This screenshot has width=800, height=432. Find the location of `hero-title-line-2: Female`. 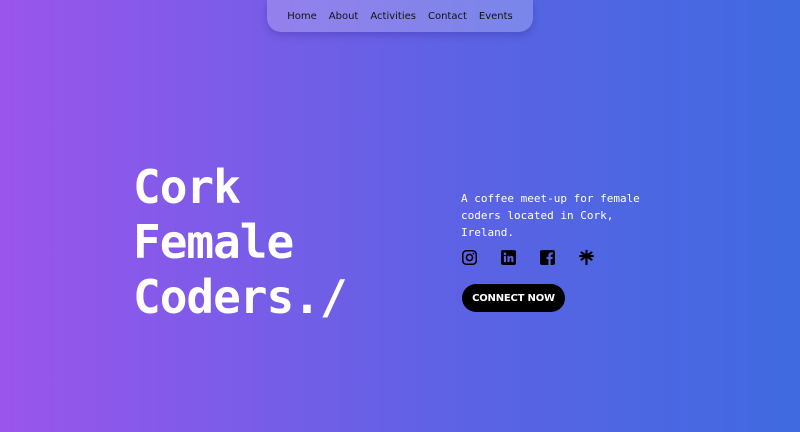

hero-title-line-2: Female is located at coordinates (213, 242).